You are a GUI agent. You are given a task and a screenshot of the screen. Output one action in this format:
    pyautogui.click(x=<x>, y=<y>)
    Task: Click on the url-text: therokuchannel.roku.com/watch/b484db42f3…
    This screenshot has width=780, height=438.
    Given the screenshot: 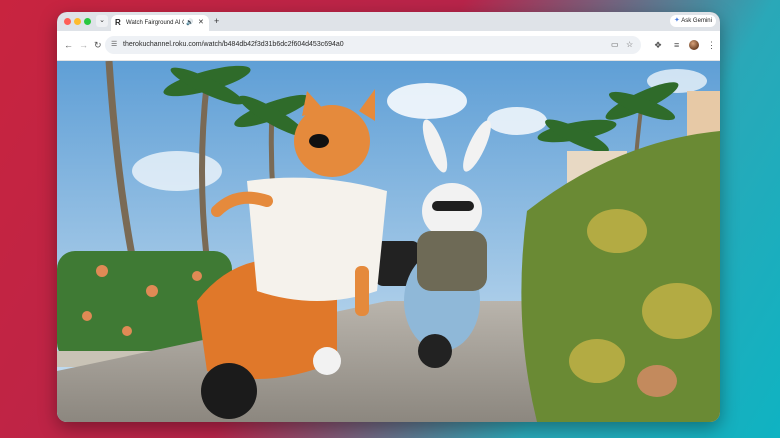 What is the action you would take?
    pyautogui.click(x=233, y=45)
    